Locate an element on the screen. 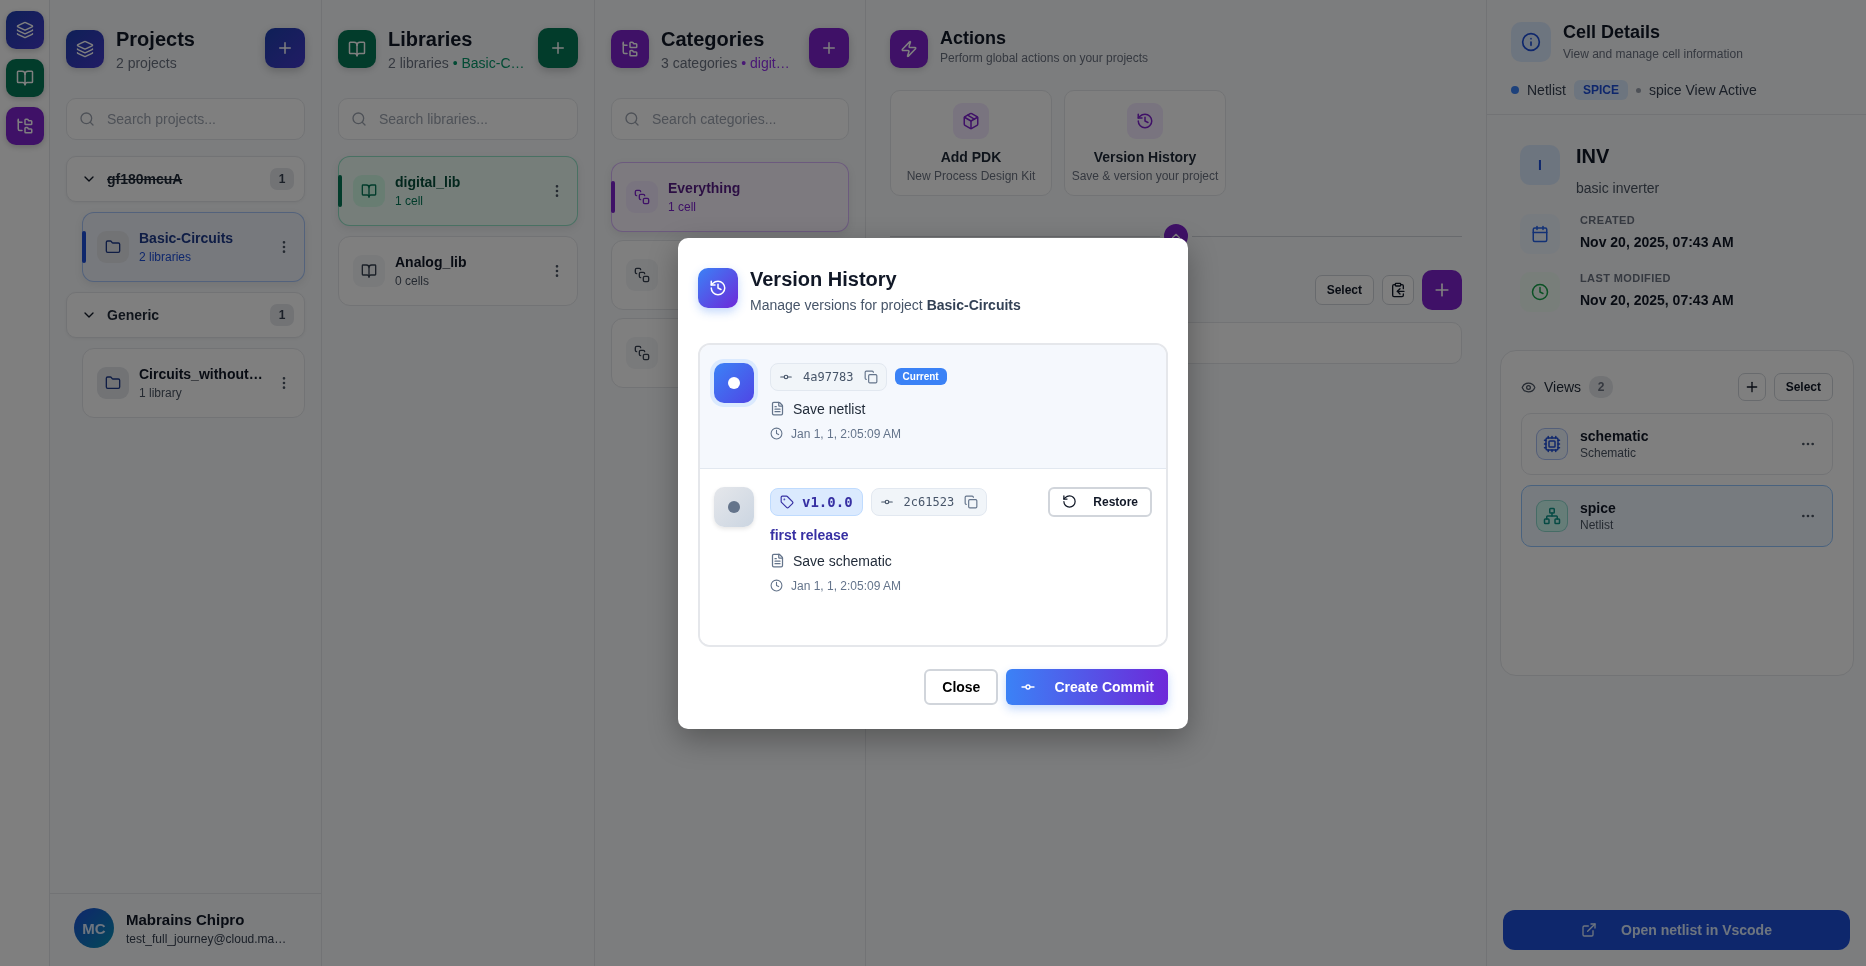 The image size is (1866, 966). commit-time: Jan 1, 1, 2:05:09 AM is located at coordinates (846, 585).